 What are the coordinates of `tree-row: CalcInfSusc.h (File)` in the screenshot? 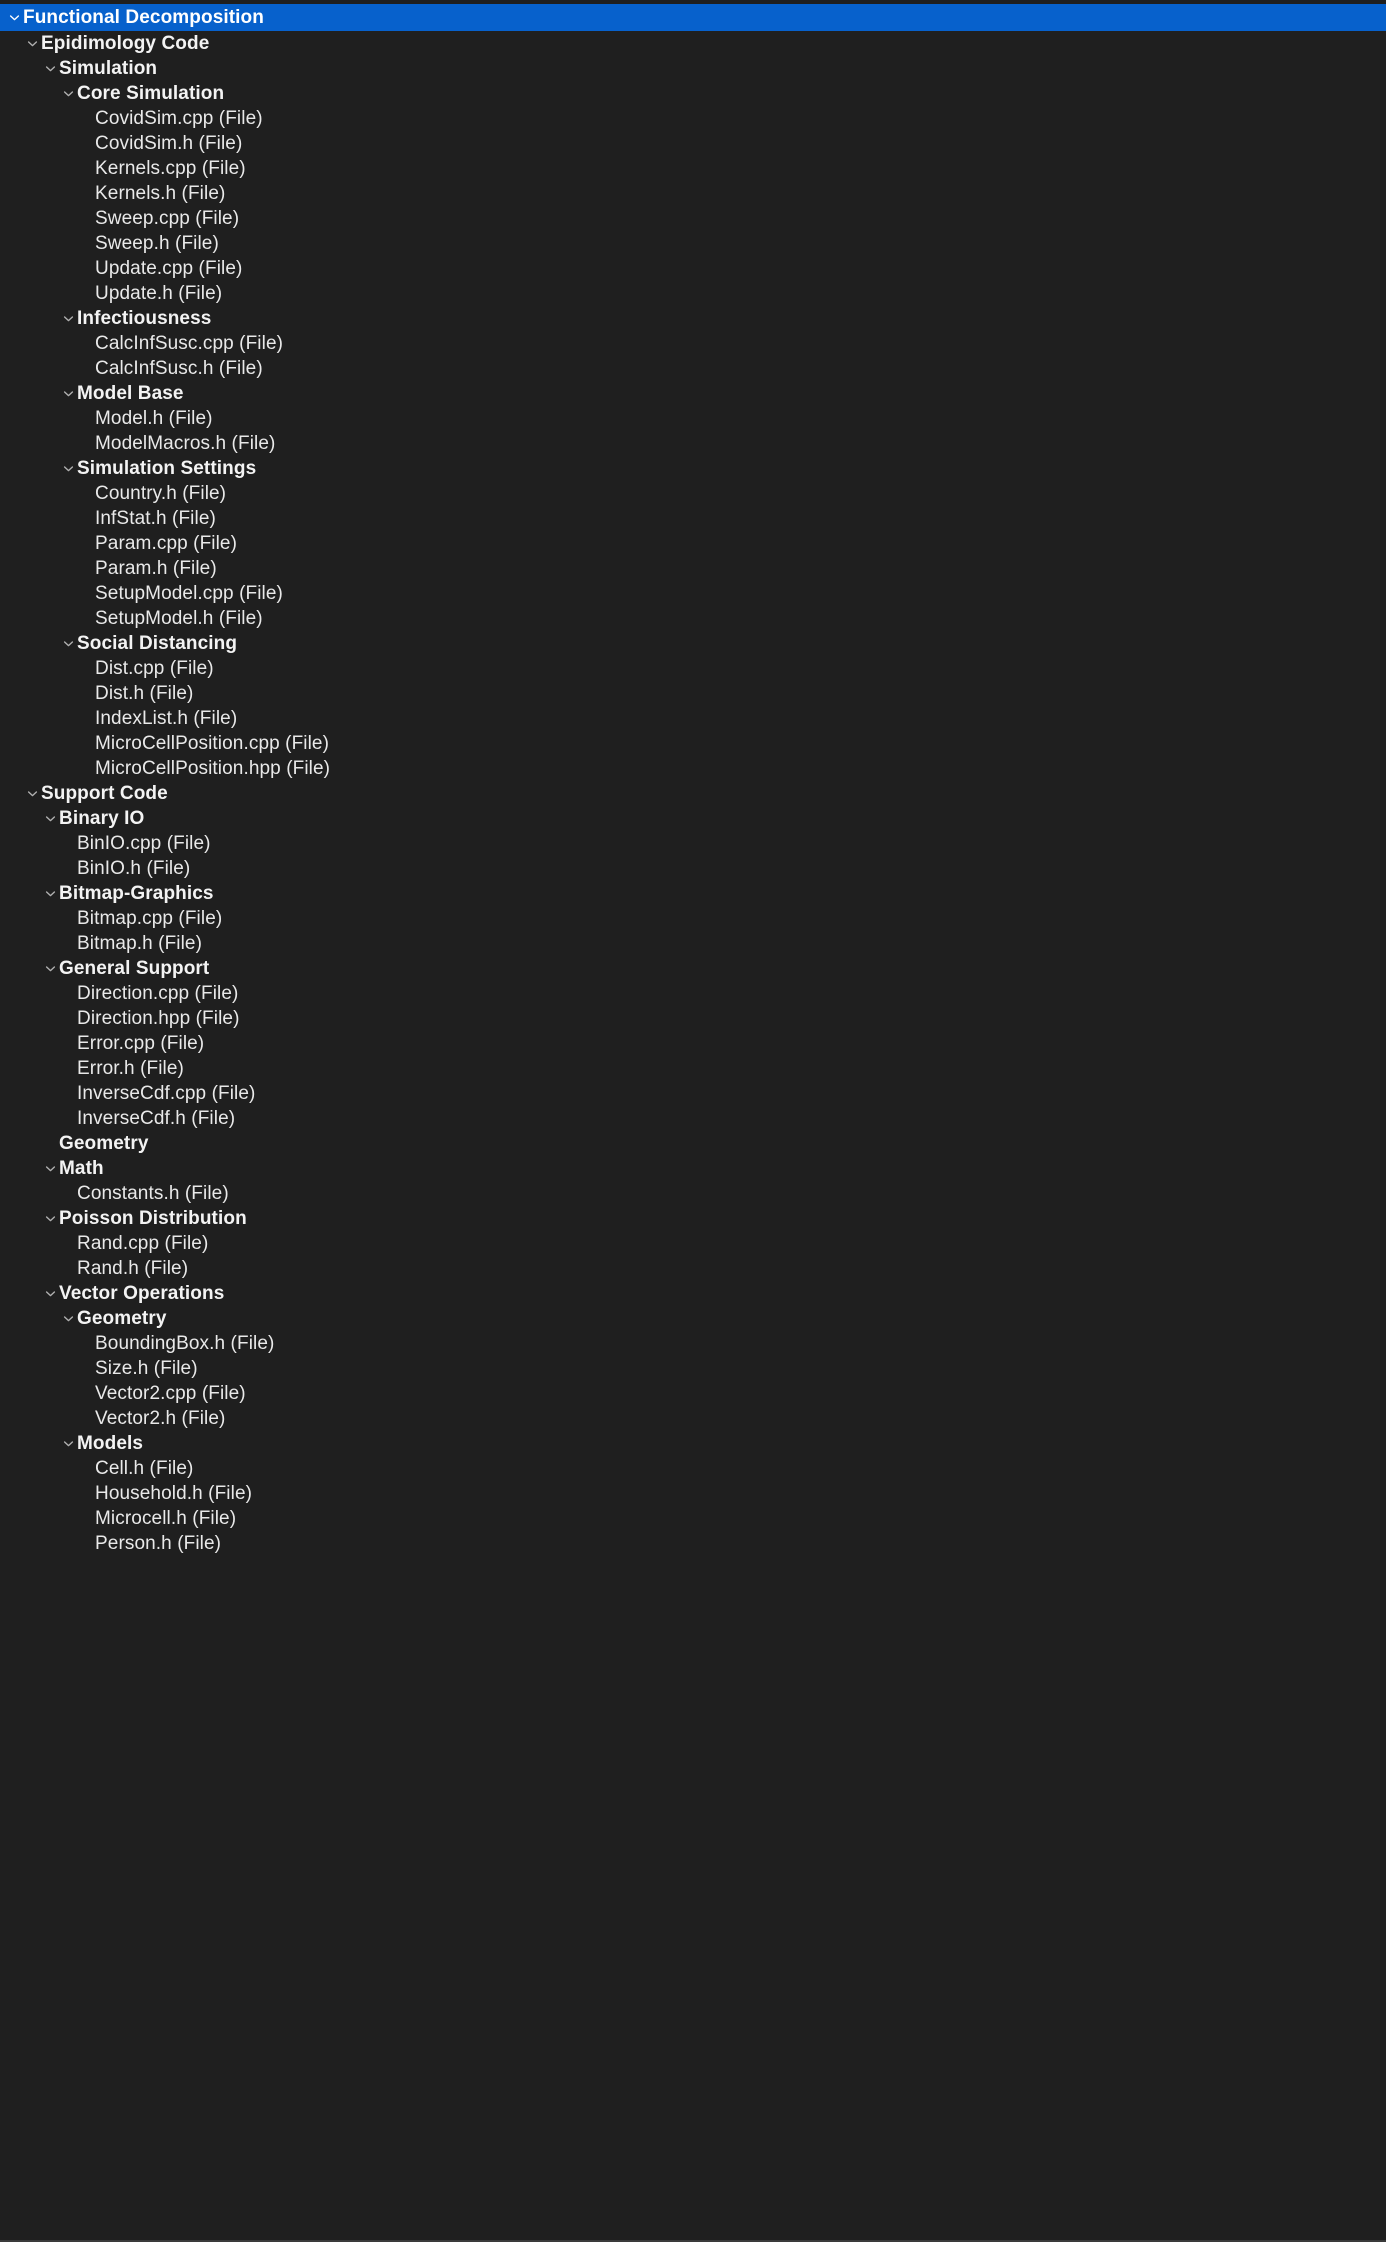 It's located at (693, 368).